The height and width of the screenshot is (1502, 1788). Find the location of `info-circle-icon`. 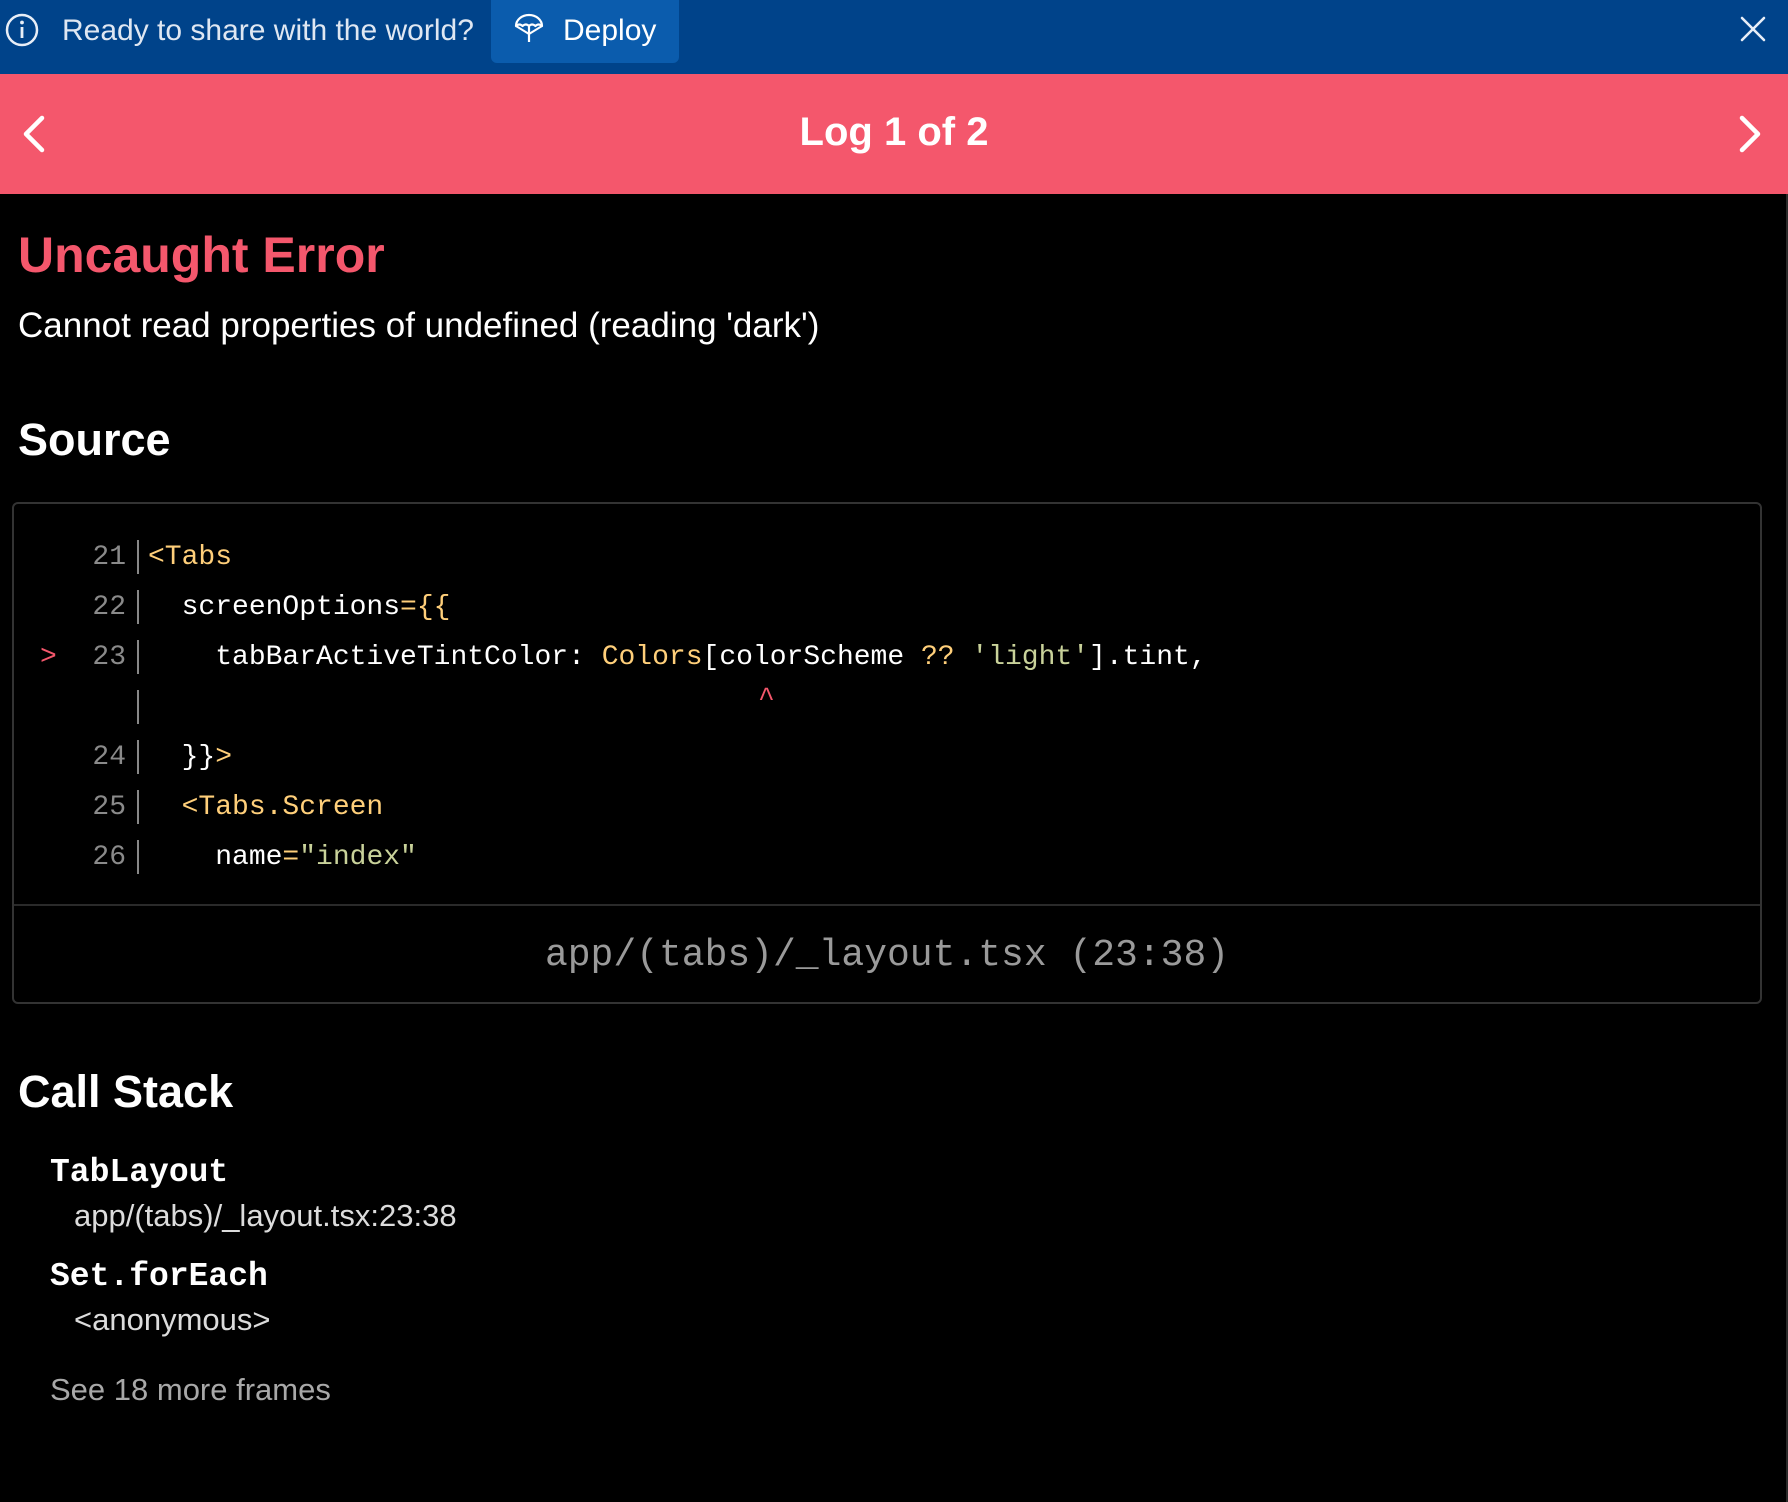

info-circle-icon is located at coordinates (22, 30).